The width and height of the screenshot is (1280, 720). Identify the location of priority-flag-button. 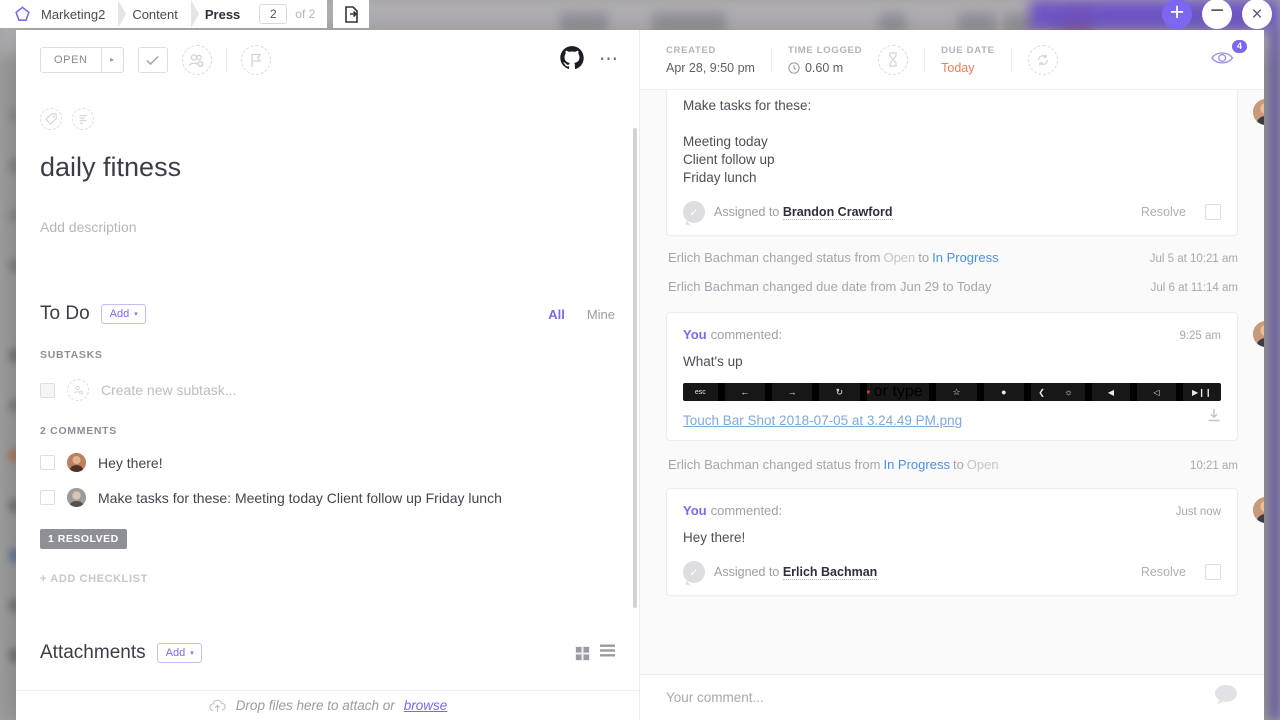
(255, 60).